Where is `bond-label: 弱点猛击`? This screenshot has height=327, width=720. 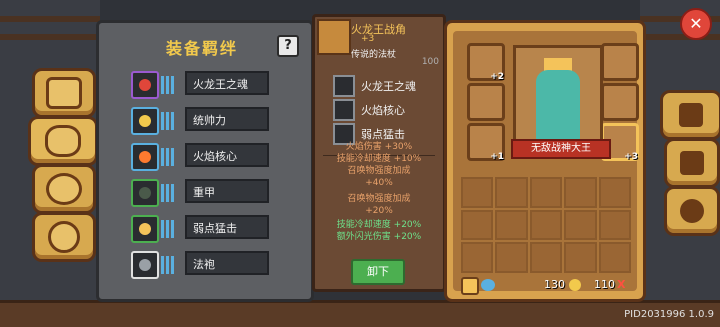 bond-label: 弱点猛击 is located at coordinates (227, 227).